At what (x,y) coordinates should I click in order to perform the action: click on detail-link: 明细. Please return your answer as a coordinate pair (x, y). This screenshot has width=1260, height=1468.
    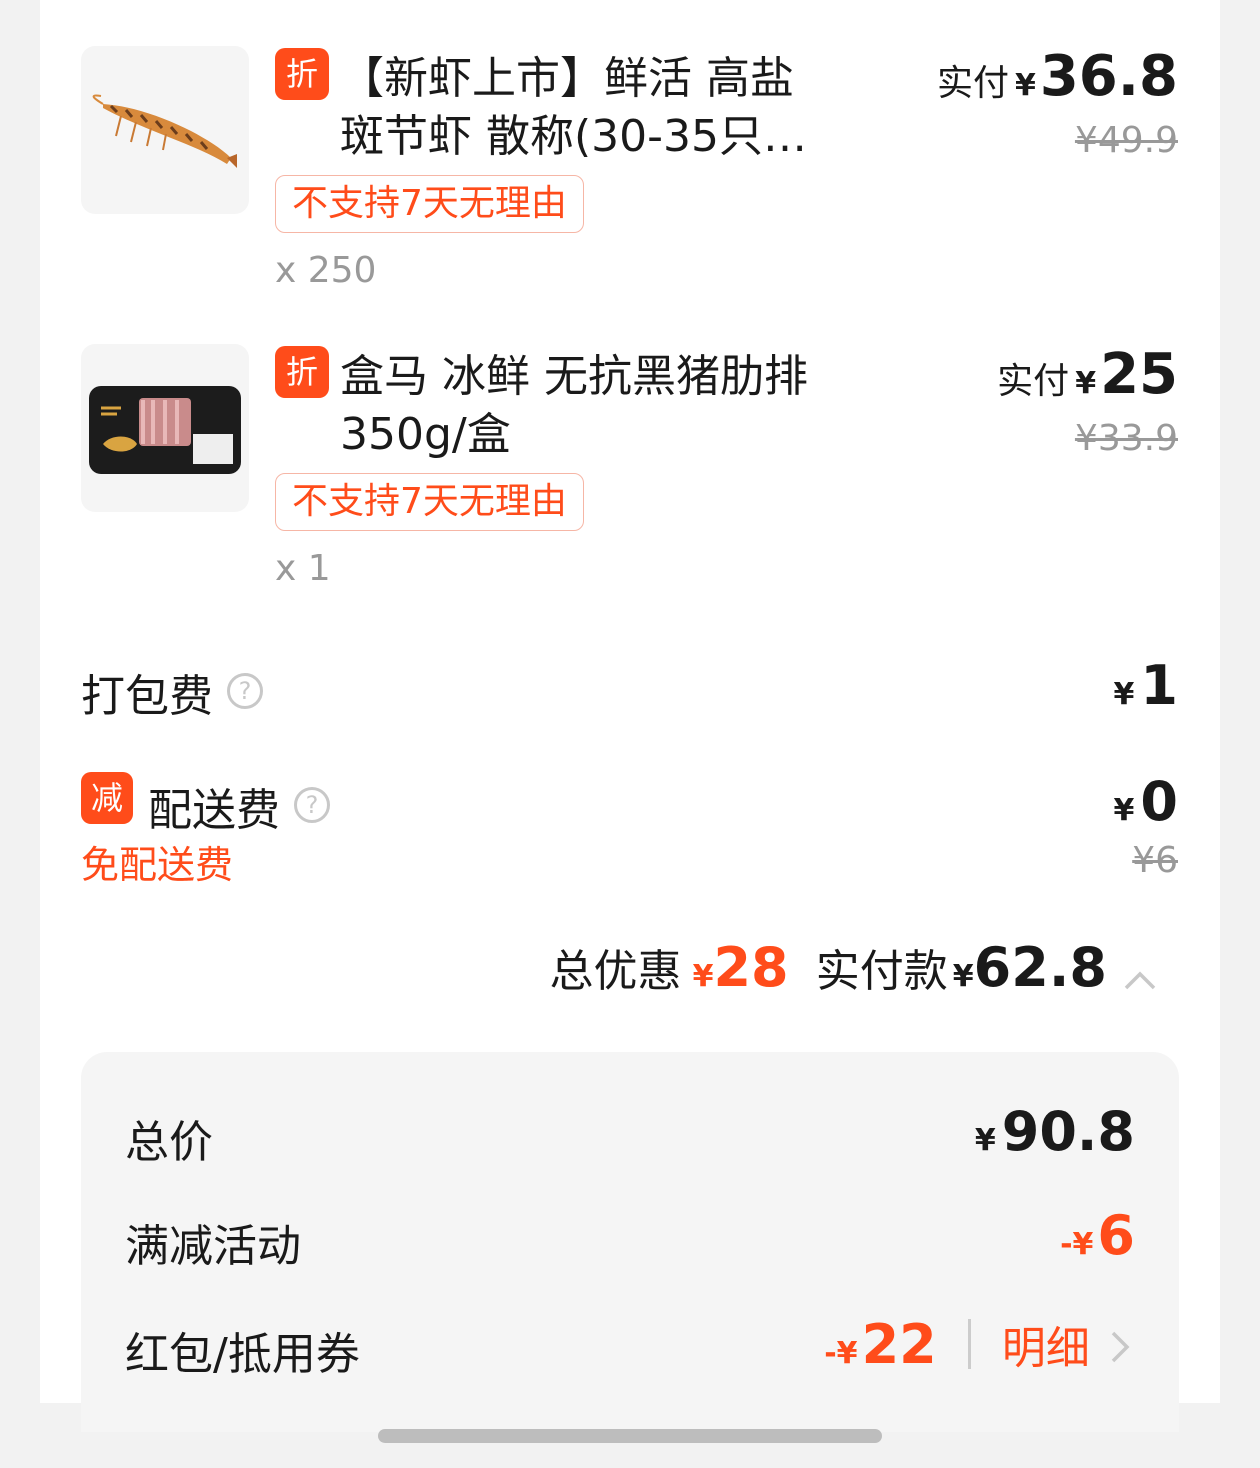
    Looking at the image, I should click on (1046, 1348).